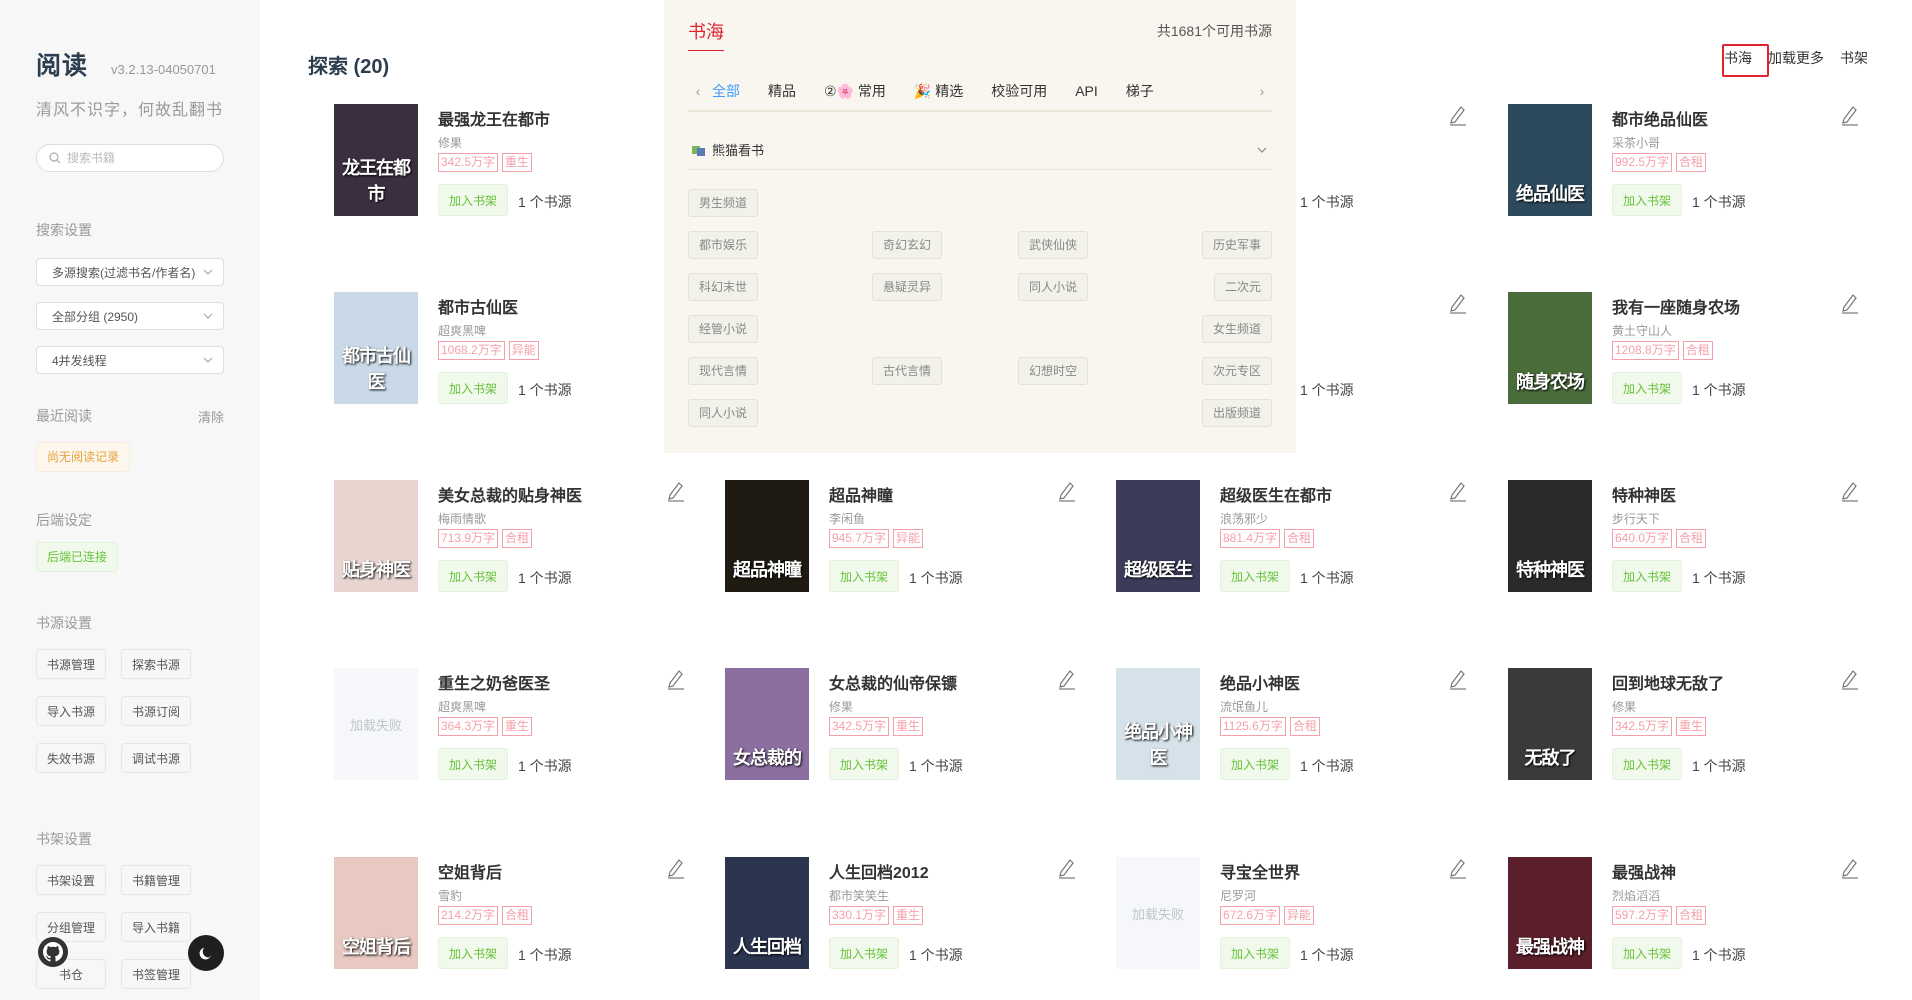 This screenshot has height=1000, width=1912. I want to click on book-cover: 超级医生, so click(1158, 536).